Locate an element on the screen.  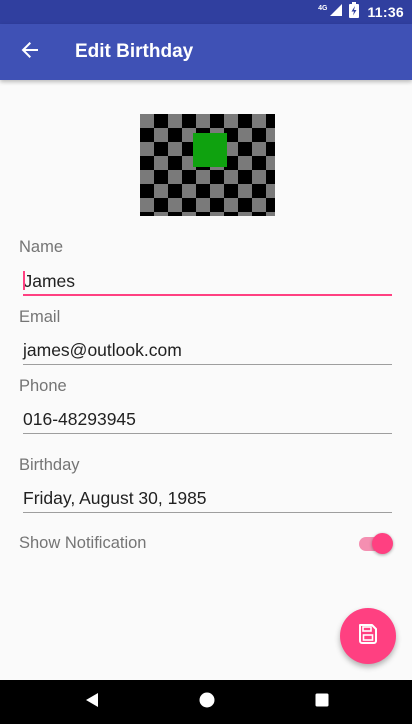
show-notification-switch is located at coordinates (376, 544).